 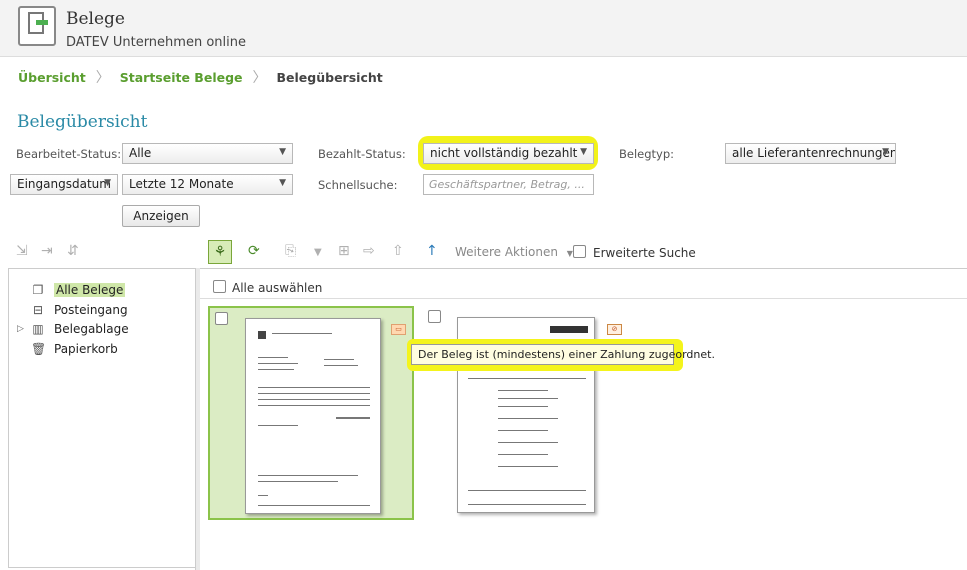 What do you see at coordinates (313, 416) in the screenshot?
I see `document-thumbnail` at bounding box center [313, 416].